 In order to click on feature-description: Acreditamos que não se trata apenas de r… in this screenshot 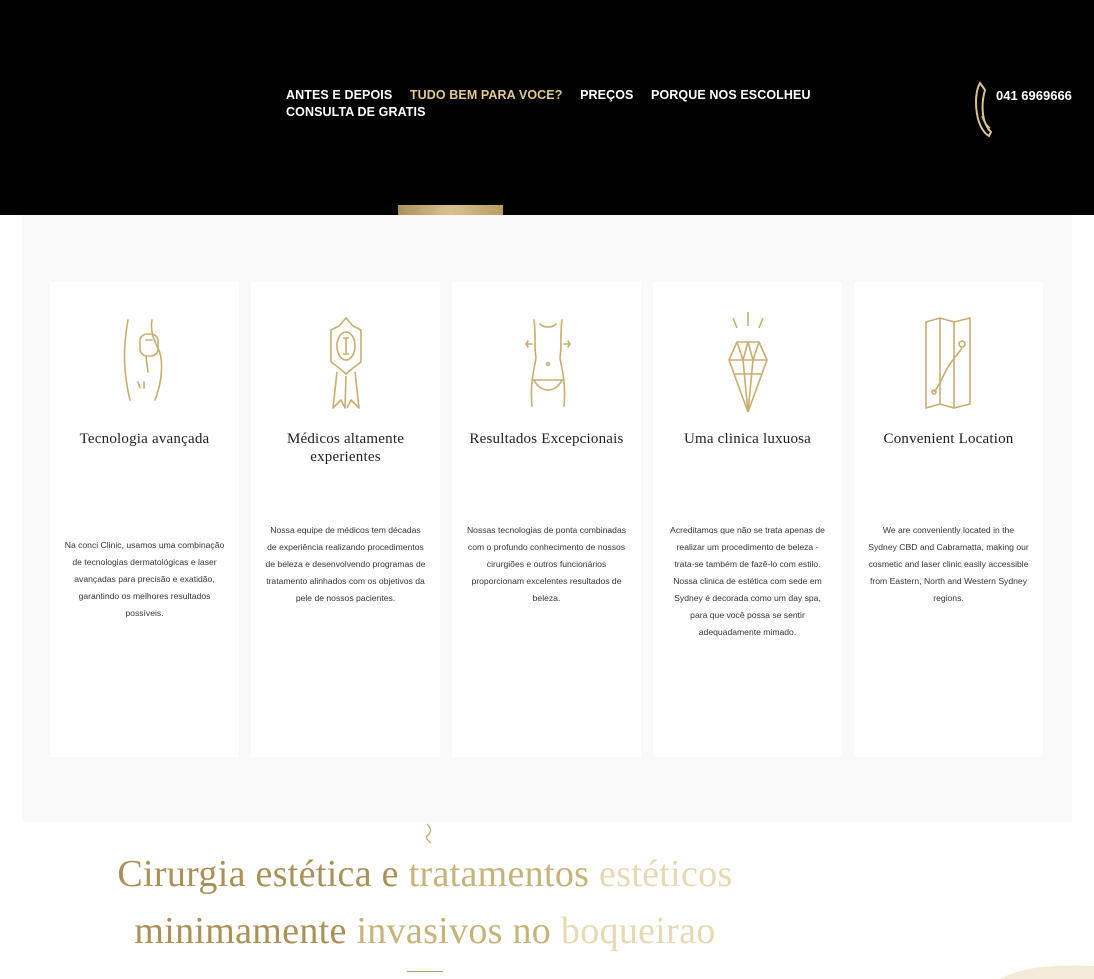, I will do `click(747, 581)`.